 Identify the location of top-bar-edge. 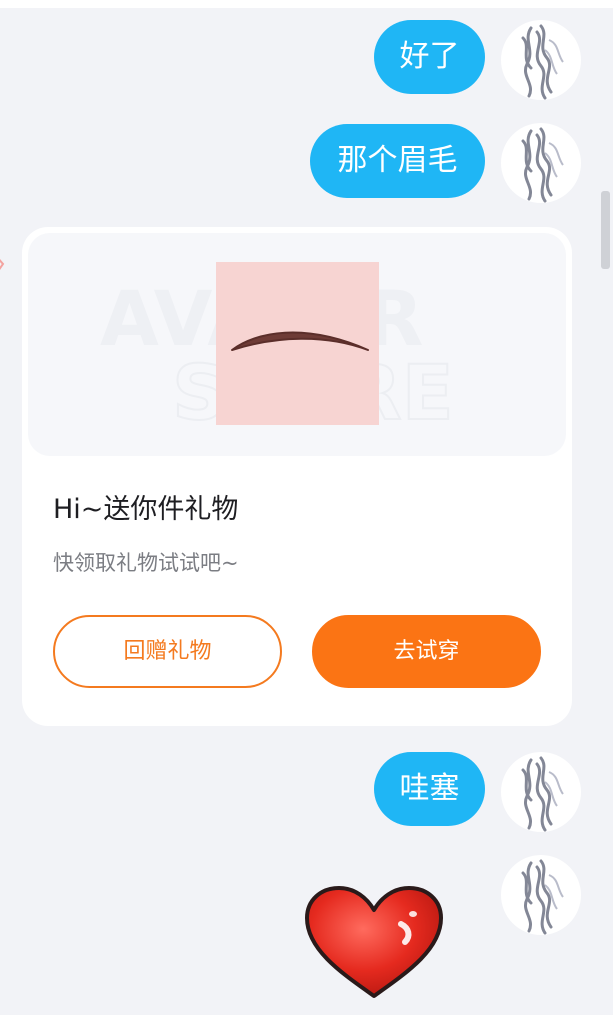
(306, 4).